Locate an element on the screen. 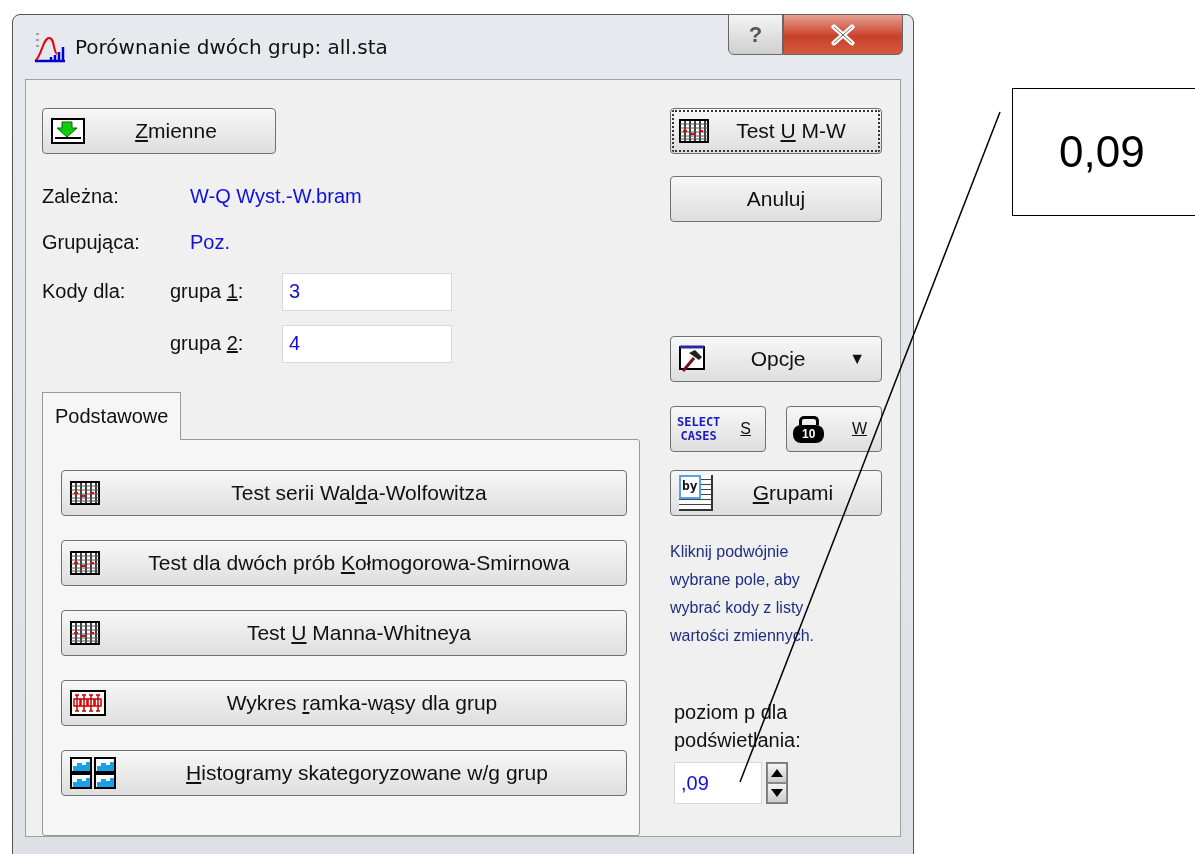  help-button: ? is located at coordinates (755, 34).